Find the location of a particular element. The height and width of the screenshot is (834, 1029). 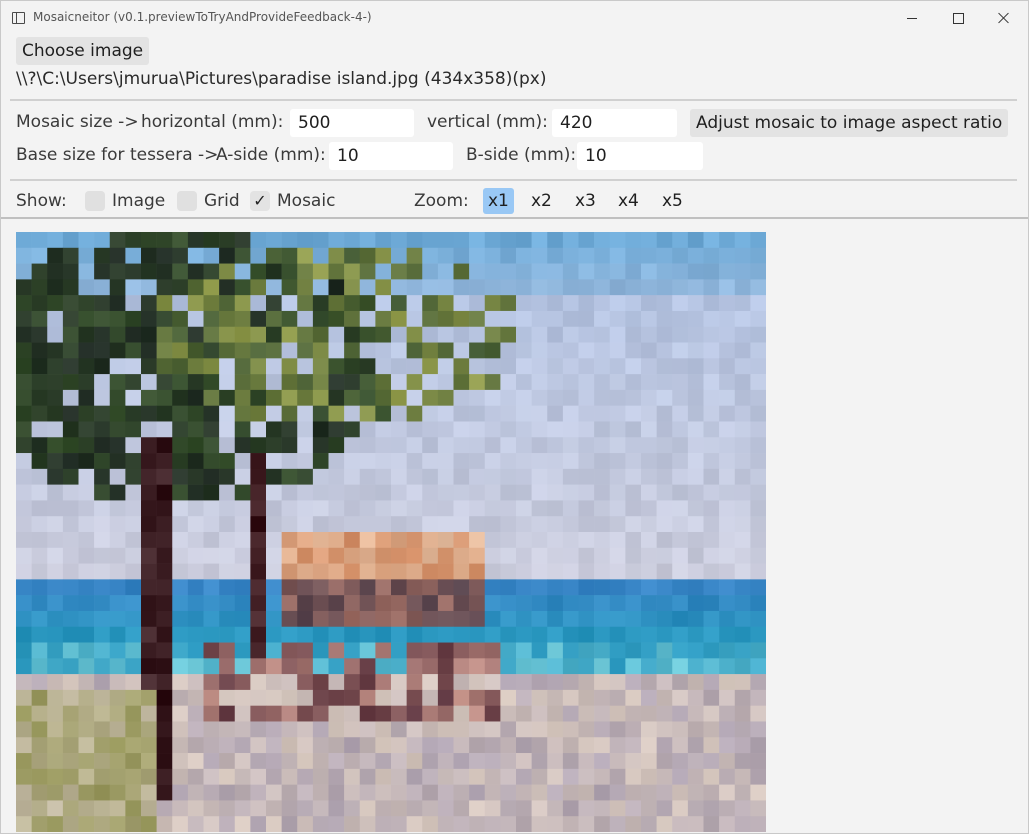

minimize-button is located at coordinates (912, 18).